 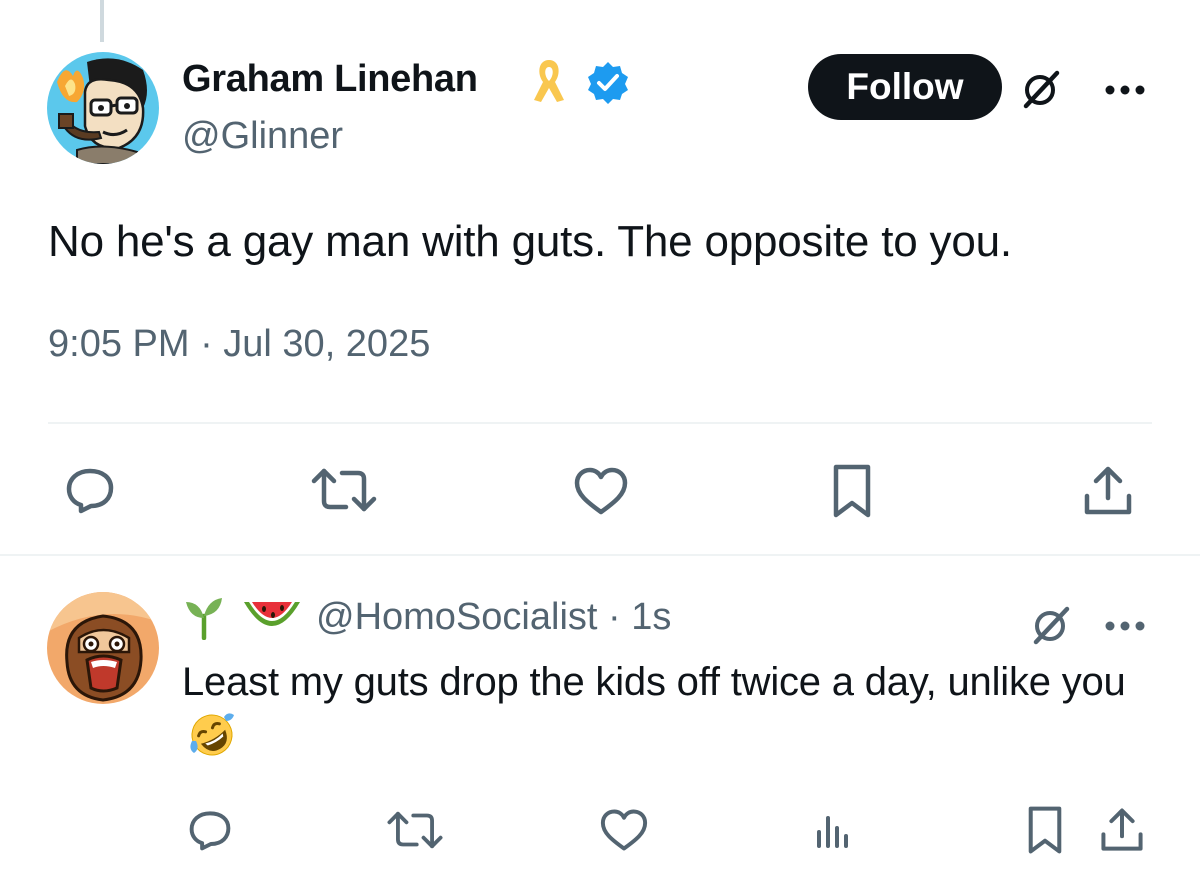 I want to click on yellow-ribbon-icon, so click(x=549, y=81).